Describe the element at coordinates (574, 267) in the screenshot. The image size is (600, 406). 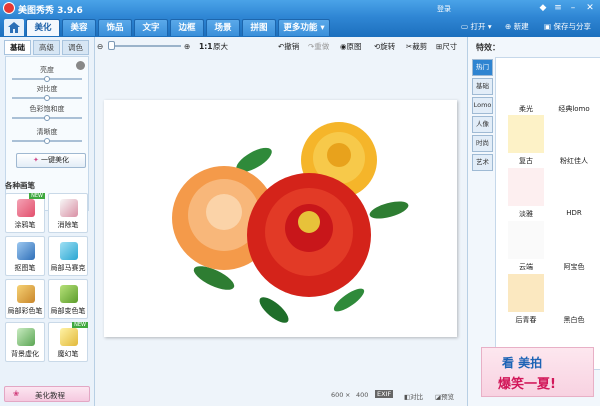
I see `effect-label: 阿宝色` at that location.